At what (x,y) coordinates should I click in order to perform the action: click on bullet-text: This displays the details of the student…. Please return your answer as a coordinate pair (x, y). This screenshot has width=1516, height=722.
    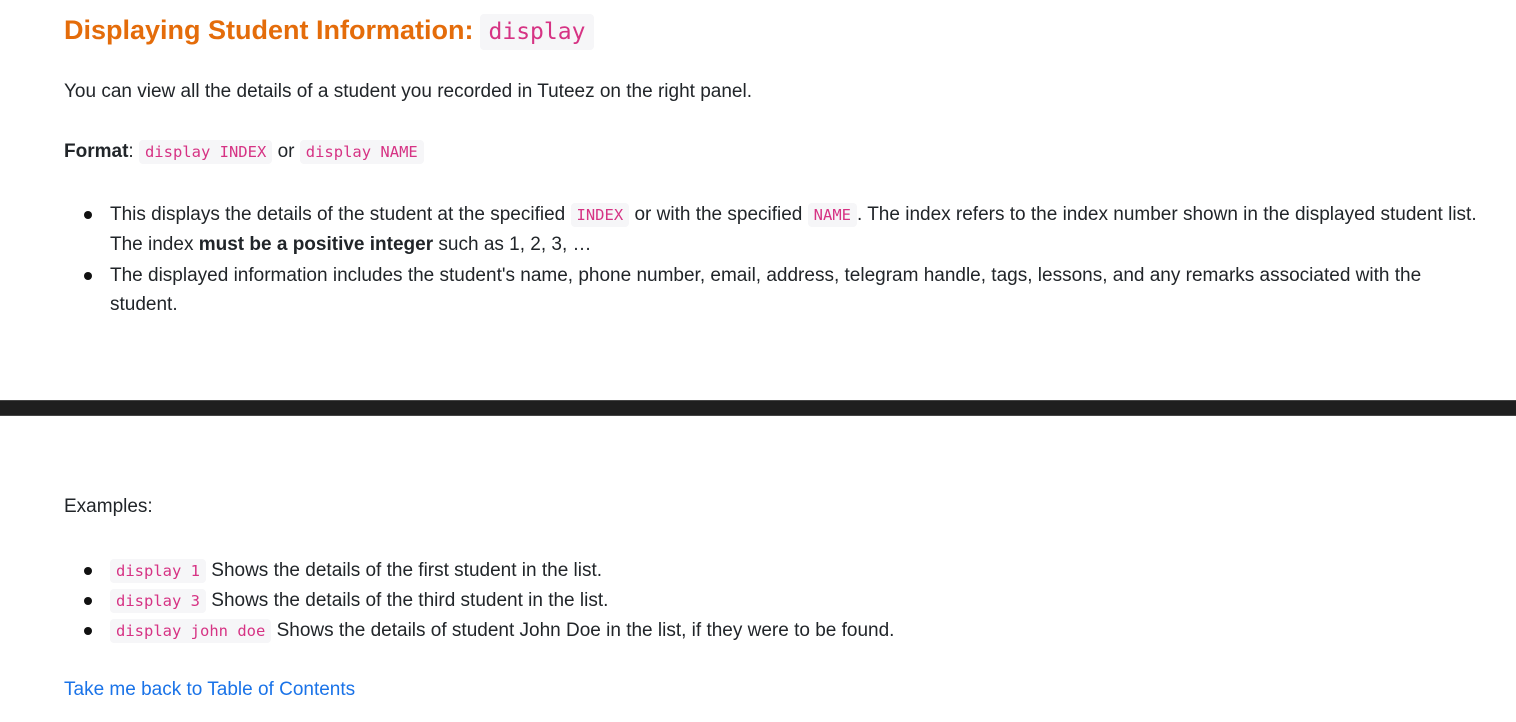
    Looking at the image, I should click on (338, 214).